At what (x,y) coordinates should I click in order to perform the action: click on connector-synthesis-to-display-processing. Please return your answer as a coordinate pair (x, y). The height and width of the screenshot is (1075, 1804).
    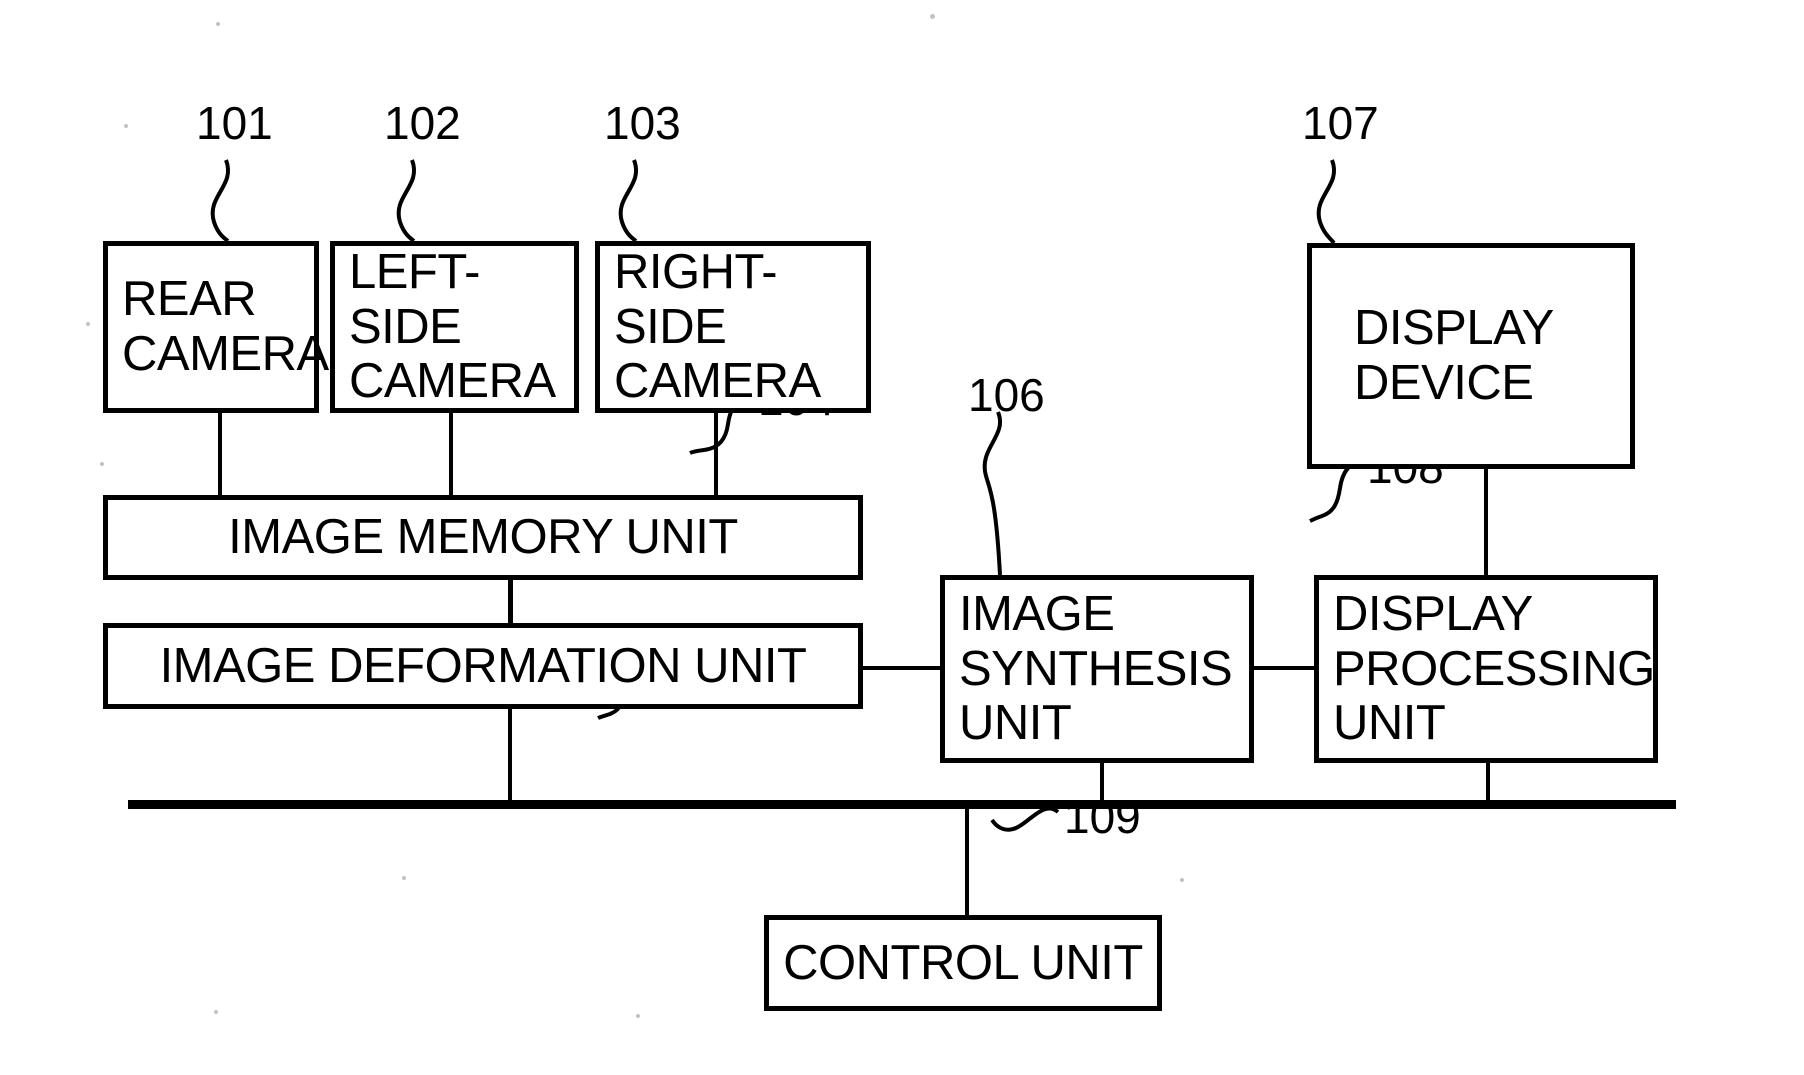
    Looking at the image, I should click on (1284, 668).